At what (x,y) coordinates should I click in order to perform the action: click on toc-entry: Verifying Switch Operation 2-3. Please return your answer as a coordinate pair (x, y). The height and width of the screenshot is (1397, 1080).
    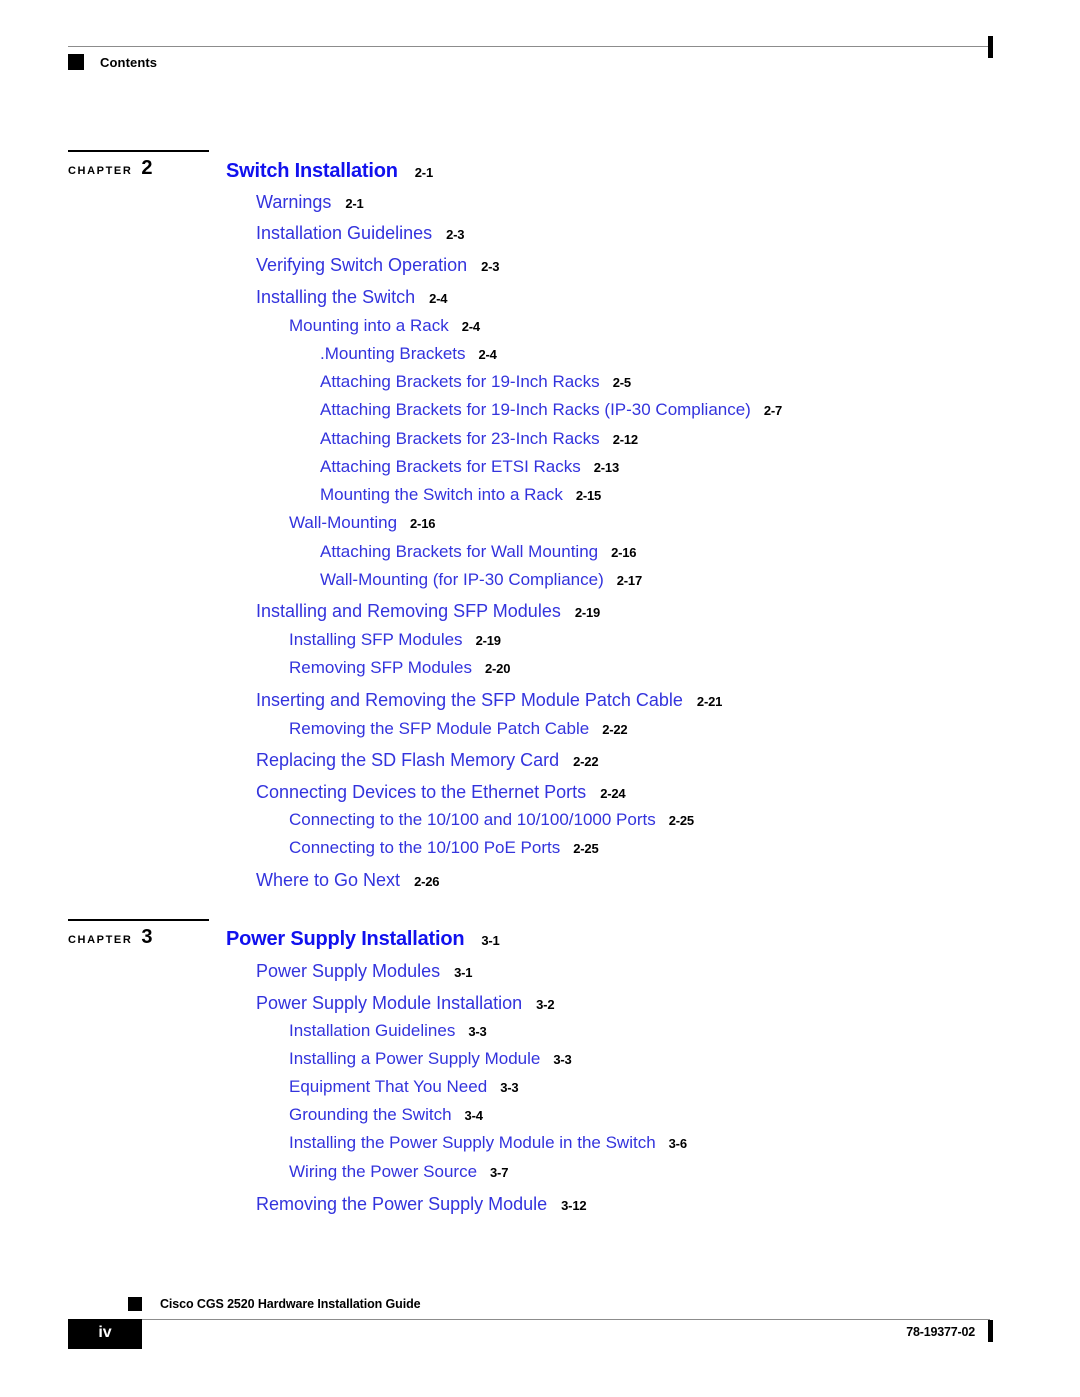
    Looking at the image, I should click on (378, 265).